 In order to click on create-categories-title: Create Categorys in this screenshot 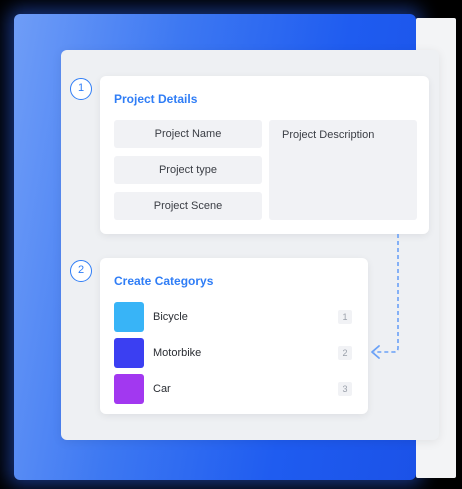, I will do `click(164, 281)`.